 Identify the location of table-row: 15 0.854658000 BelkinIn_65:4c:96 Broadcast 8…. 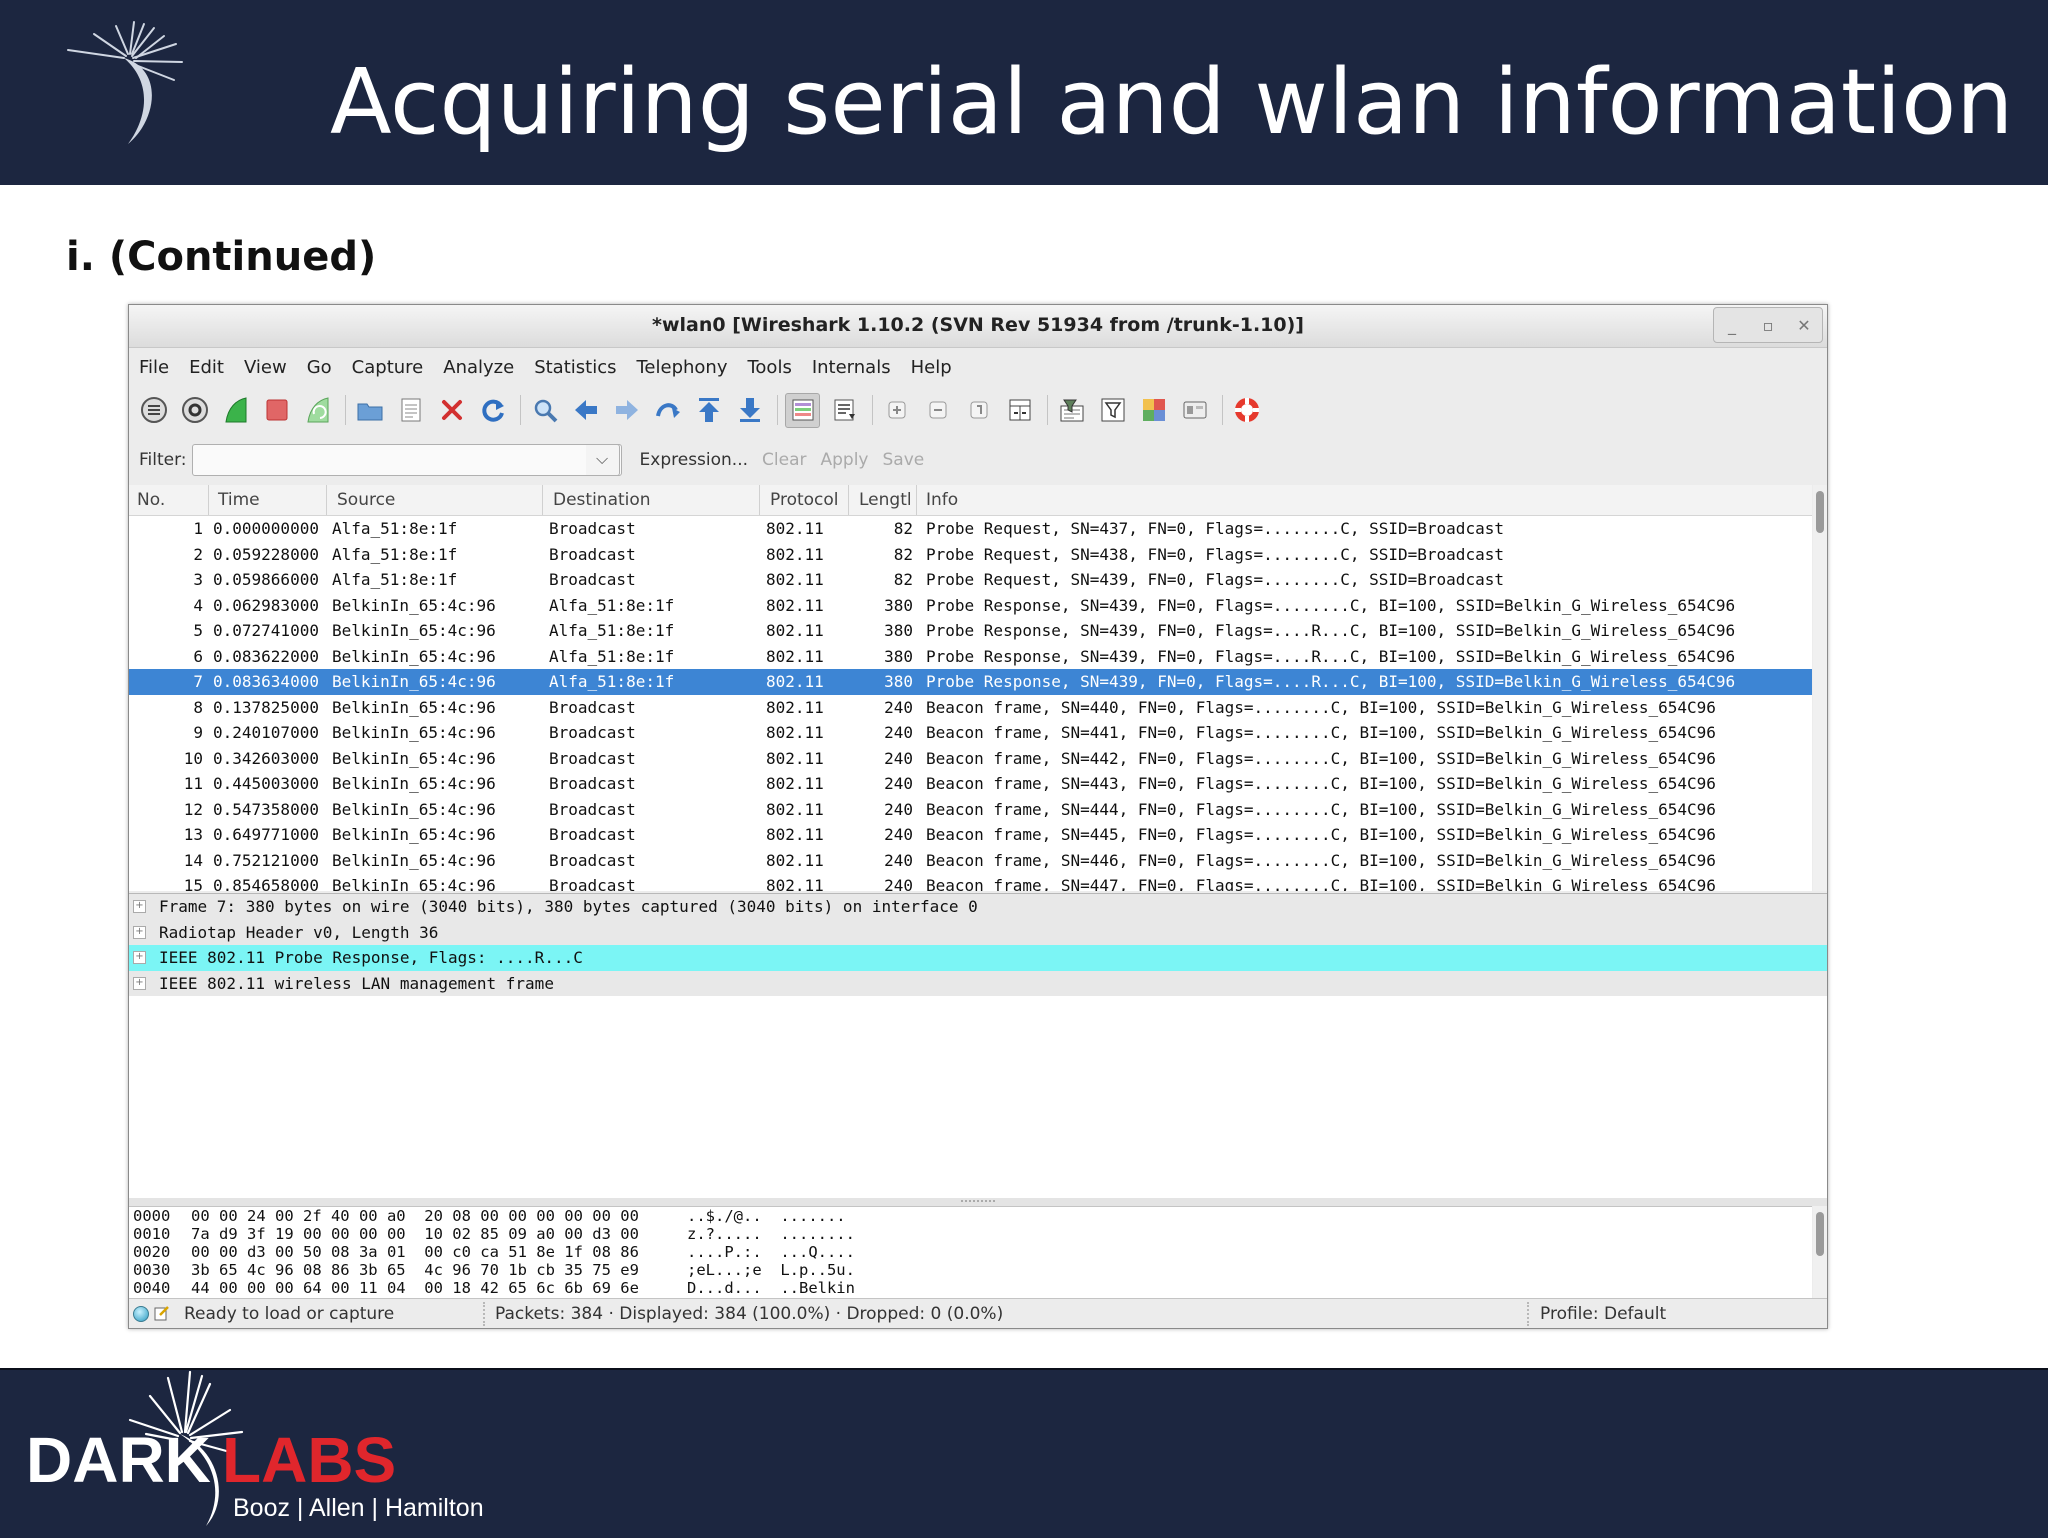
(970, 882).